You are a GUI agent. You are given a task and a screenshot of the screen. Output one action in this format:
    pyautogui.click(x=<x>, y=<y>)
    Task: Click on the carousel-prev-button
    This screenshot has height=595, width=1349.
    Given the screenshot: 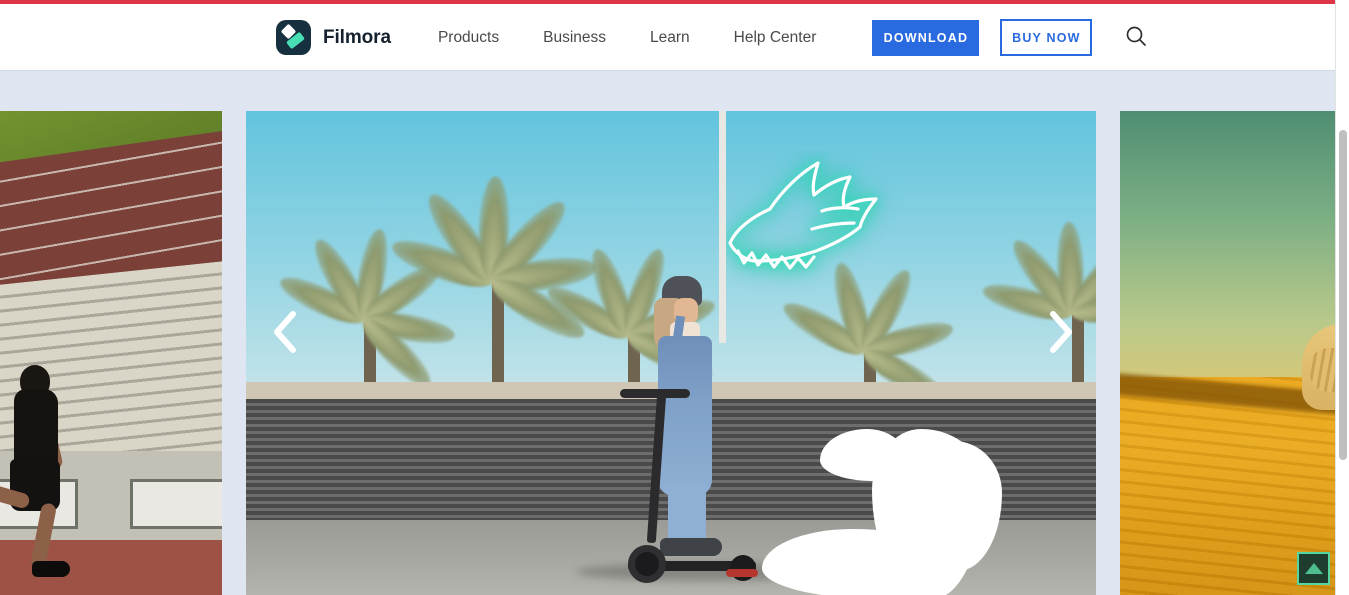 What is the action you would take?
    pyautogui.click(x=285, y=334)
    